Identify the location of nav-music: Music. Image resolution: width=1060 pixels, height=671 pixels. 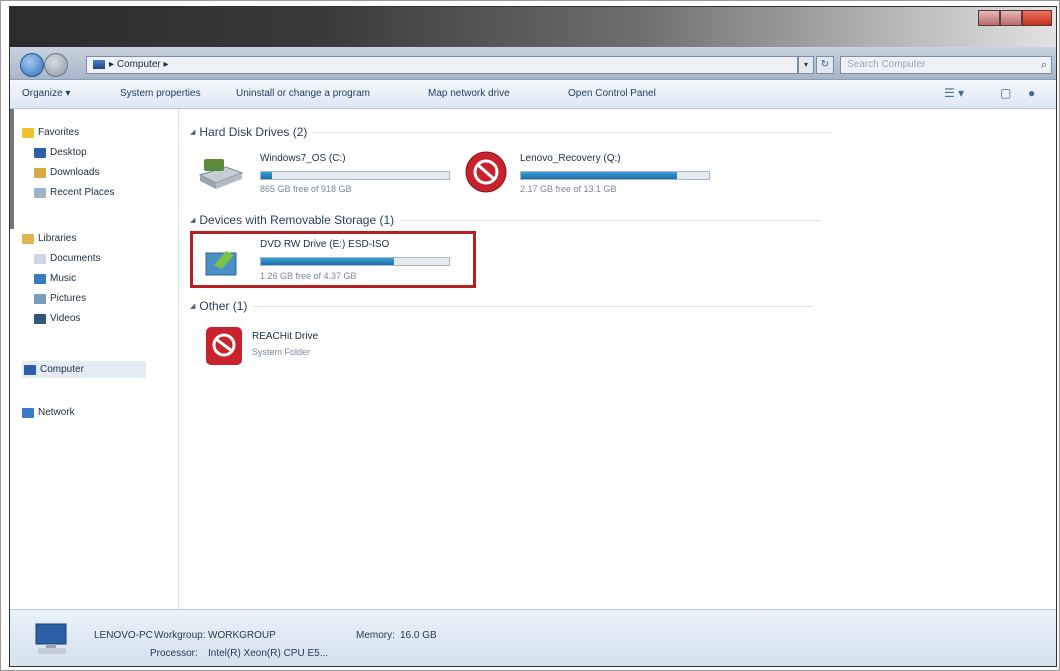
(55, 278).